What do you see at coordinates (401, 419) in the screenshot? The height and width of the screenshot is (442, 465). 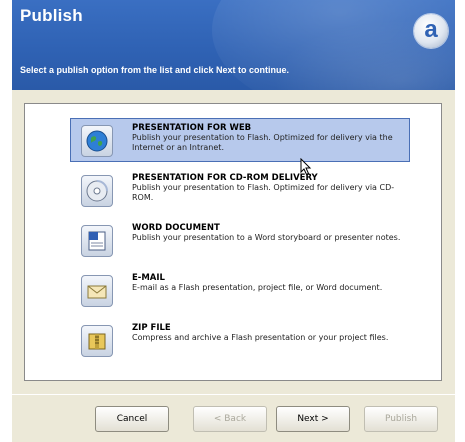 I see `publish-button: Publish` at bounding box center [401, 419].